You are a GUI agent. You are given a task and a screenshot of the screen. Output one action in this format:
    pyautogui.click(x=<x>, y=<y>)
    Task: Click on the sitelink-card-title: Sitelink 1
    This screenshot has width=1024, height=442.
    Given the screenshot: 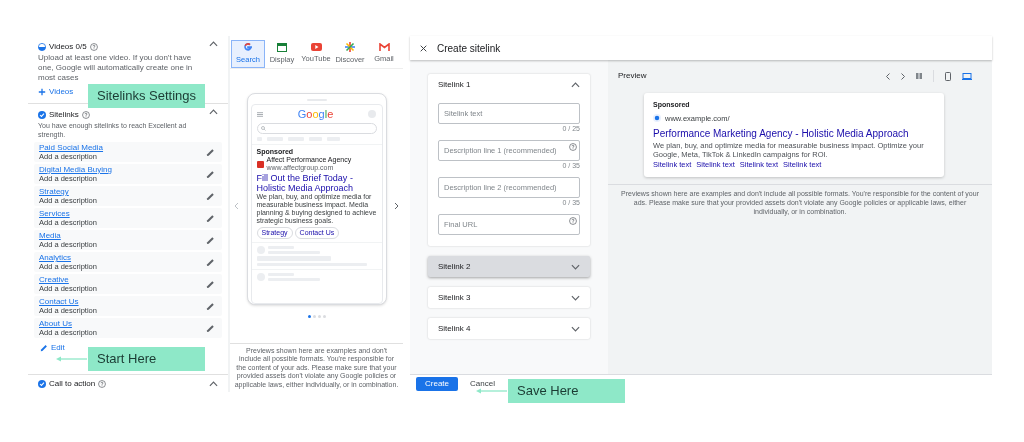 What is the action you would take?
    pyautogui.click(x=454, y=84)
    